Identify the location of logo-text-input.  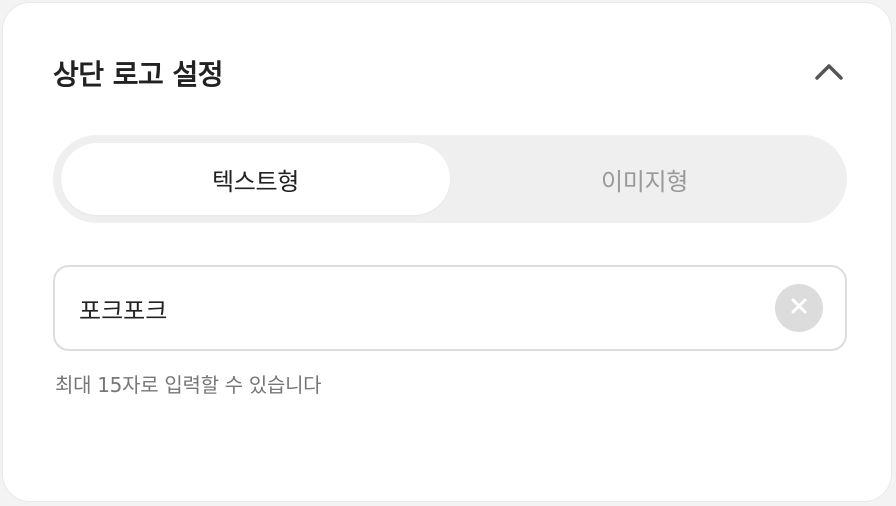
(427, 308).